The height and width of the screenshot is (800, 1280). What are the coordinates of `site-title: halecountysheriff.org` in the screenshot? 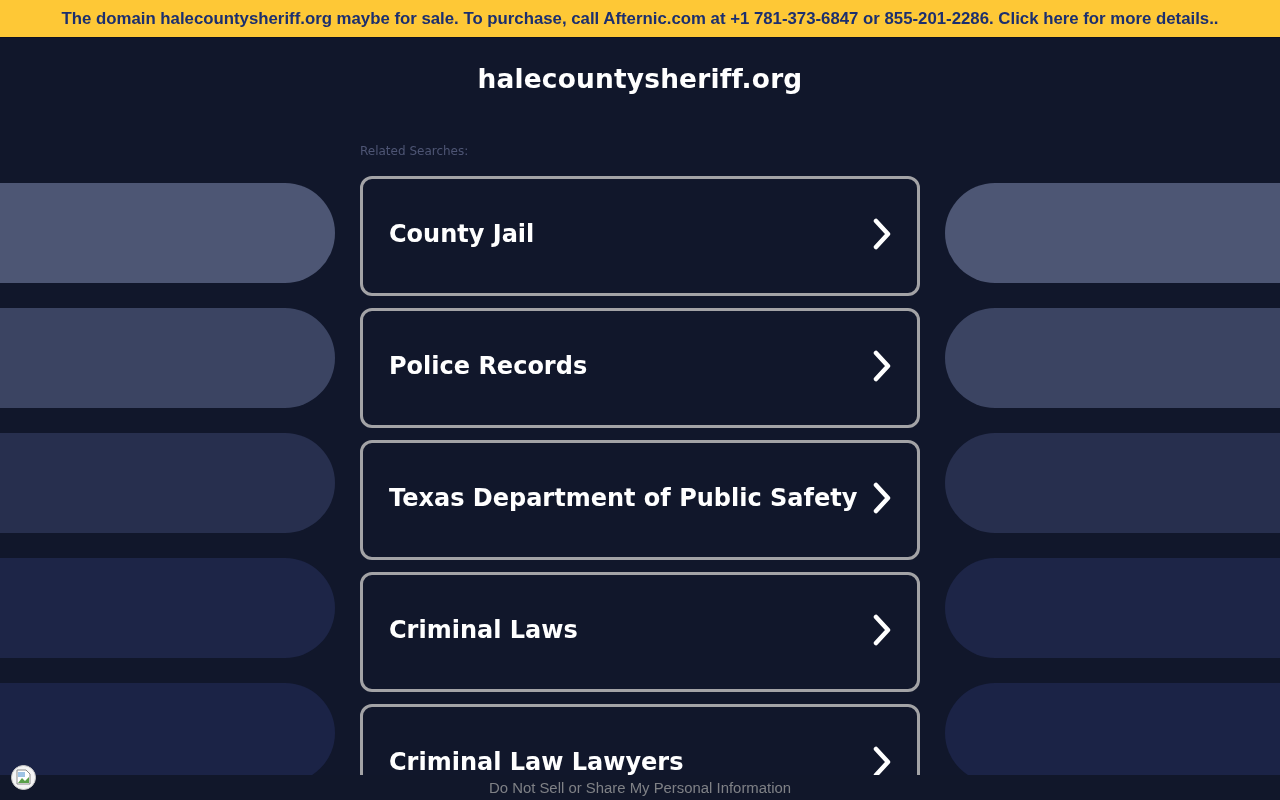 It's located at (640, 79).